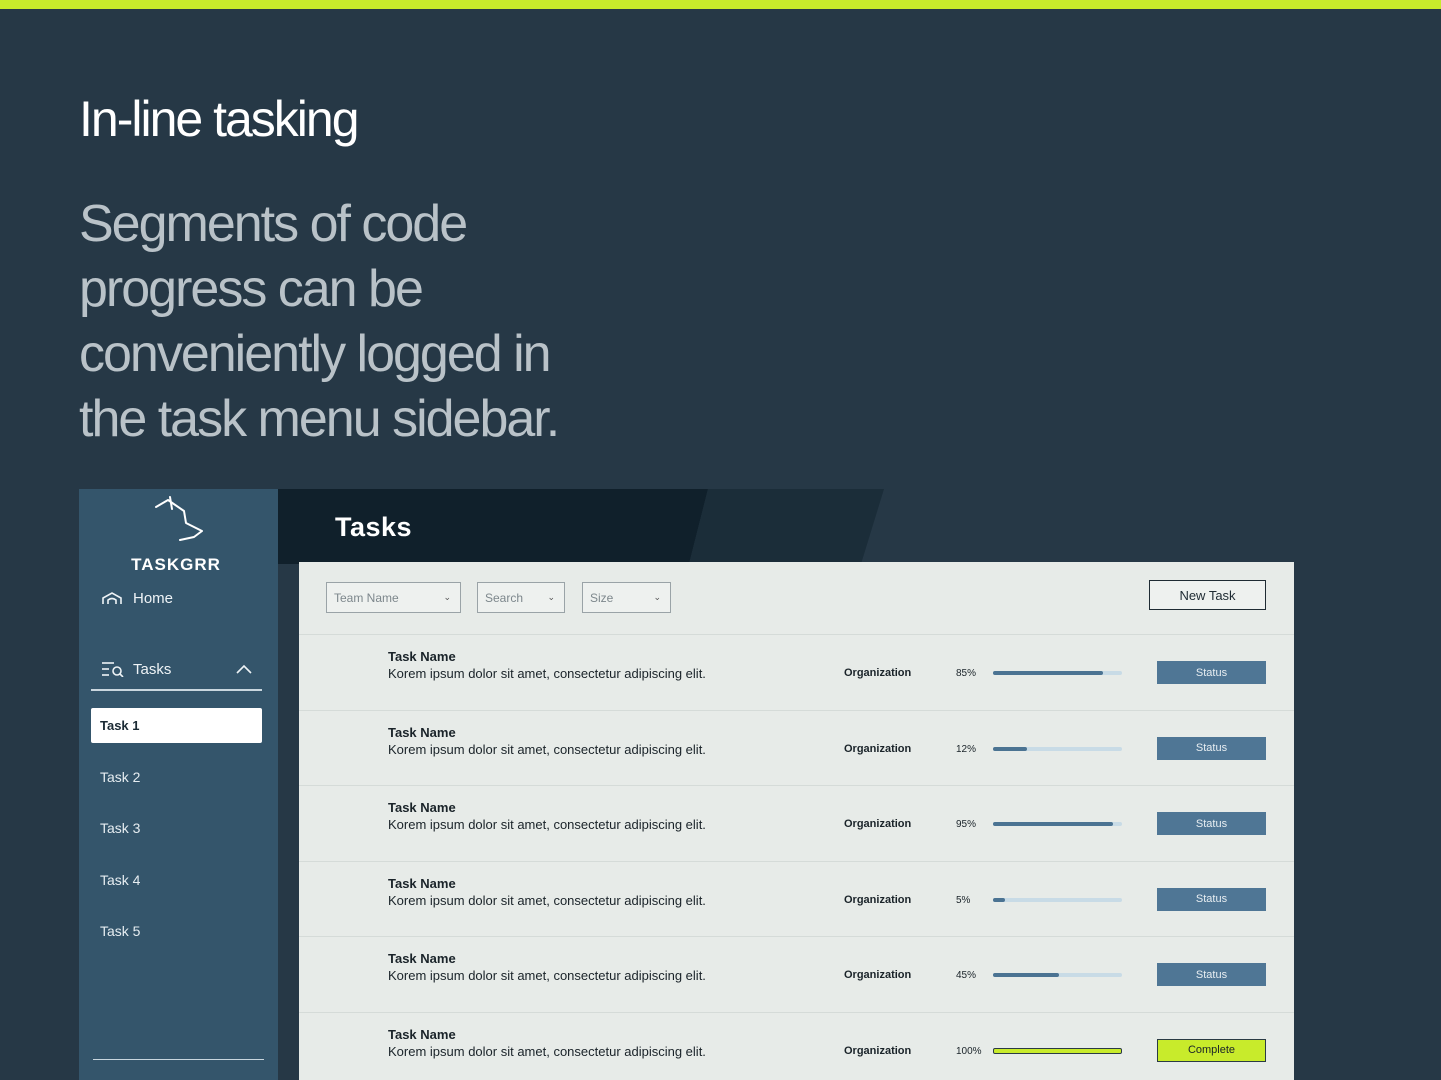  What do you see at coordinates (720, 4) in the screenshot?
I see `top-accent-bar` at bounding box center [720, 4].